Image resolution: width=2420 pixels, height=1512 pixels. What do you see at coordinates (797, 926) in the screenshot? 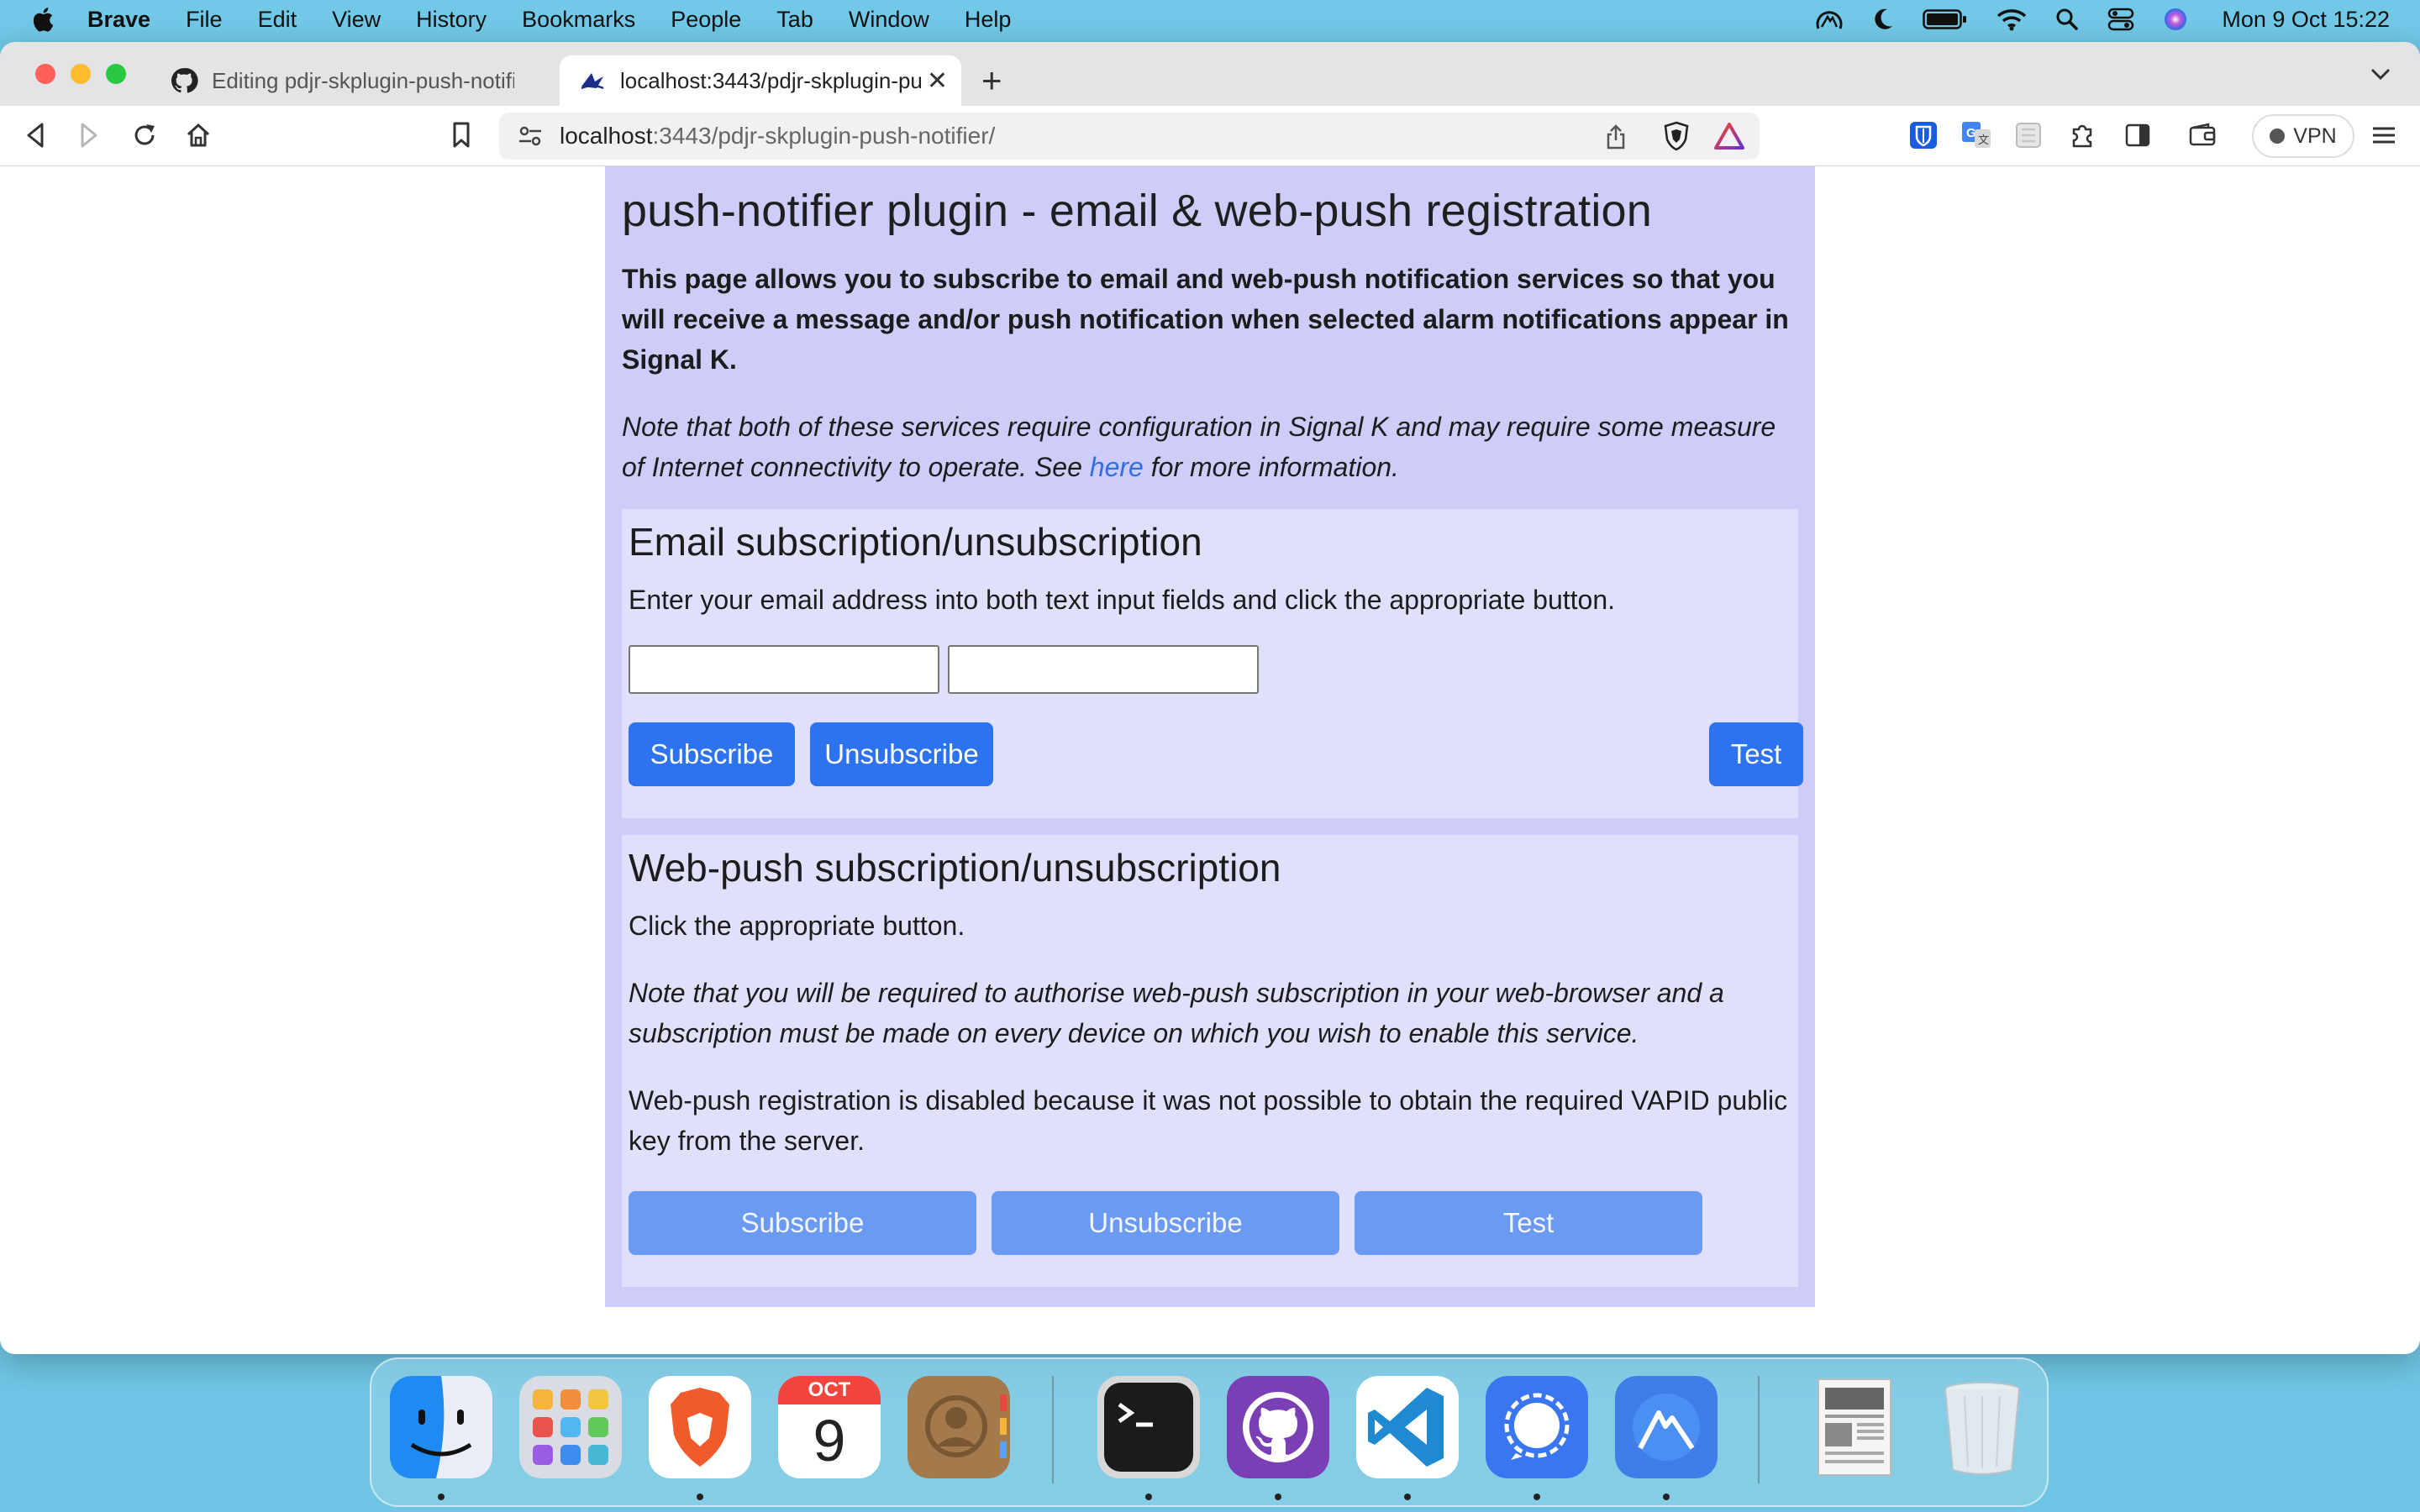
I see `webpush-instructions: Click the appropriate button.` at bounding box center [797, 926].